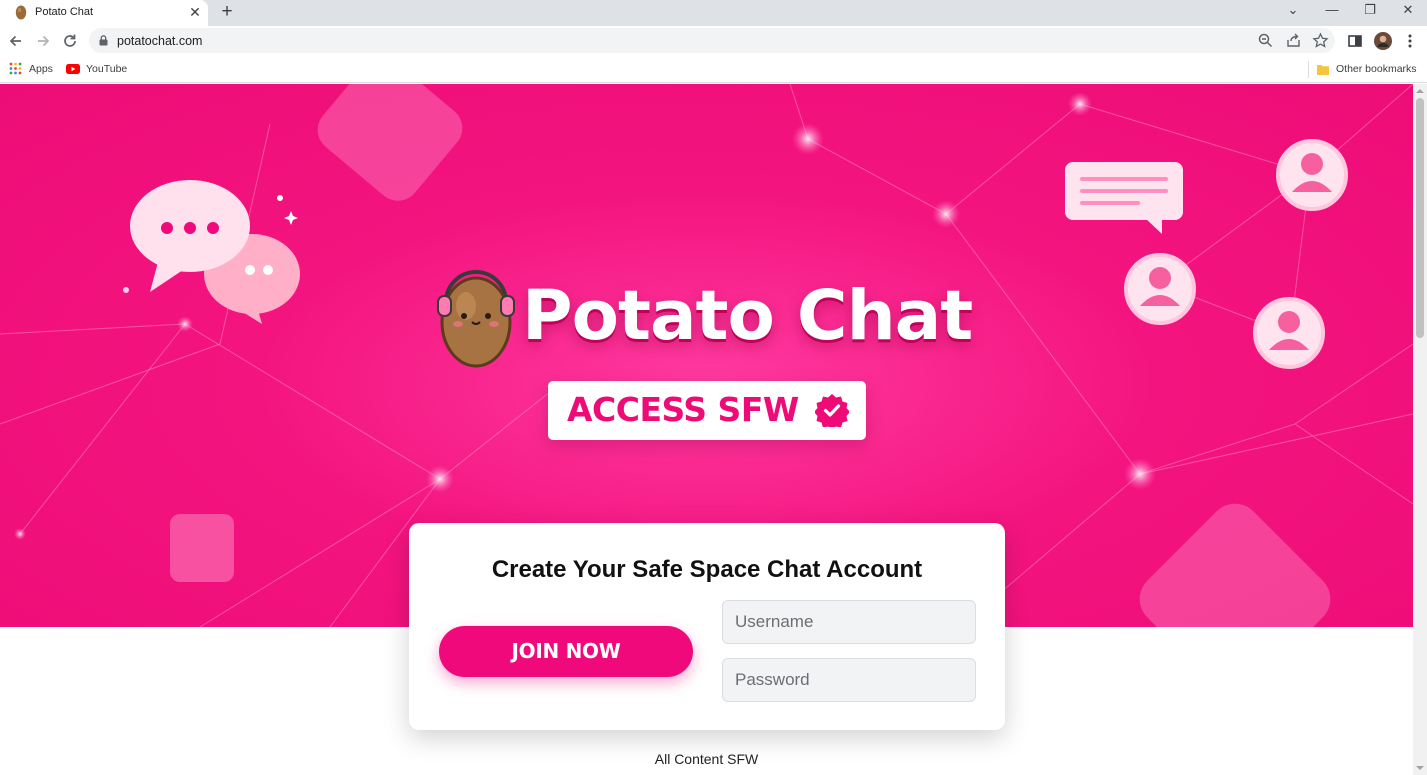  Describe the element at coordinates (195, 12) in the screenshot. I see `tab-close-icon: ✕` at that location.